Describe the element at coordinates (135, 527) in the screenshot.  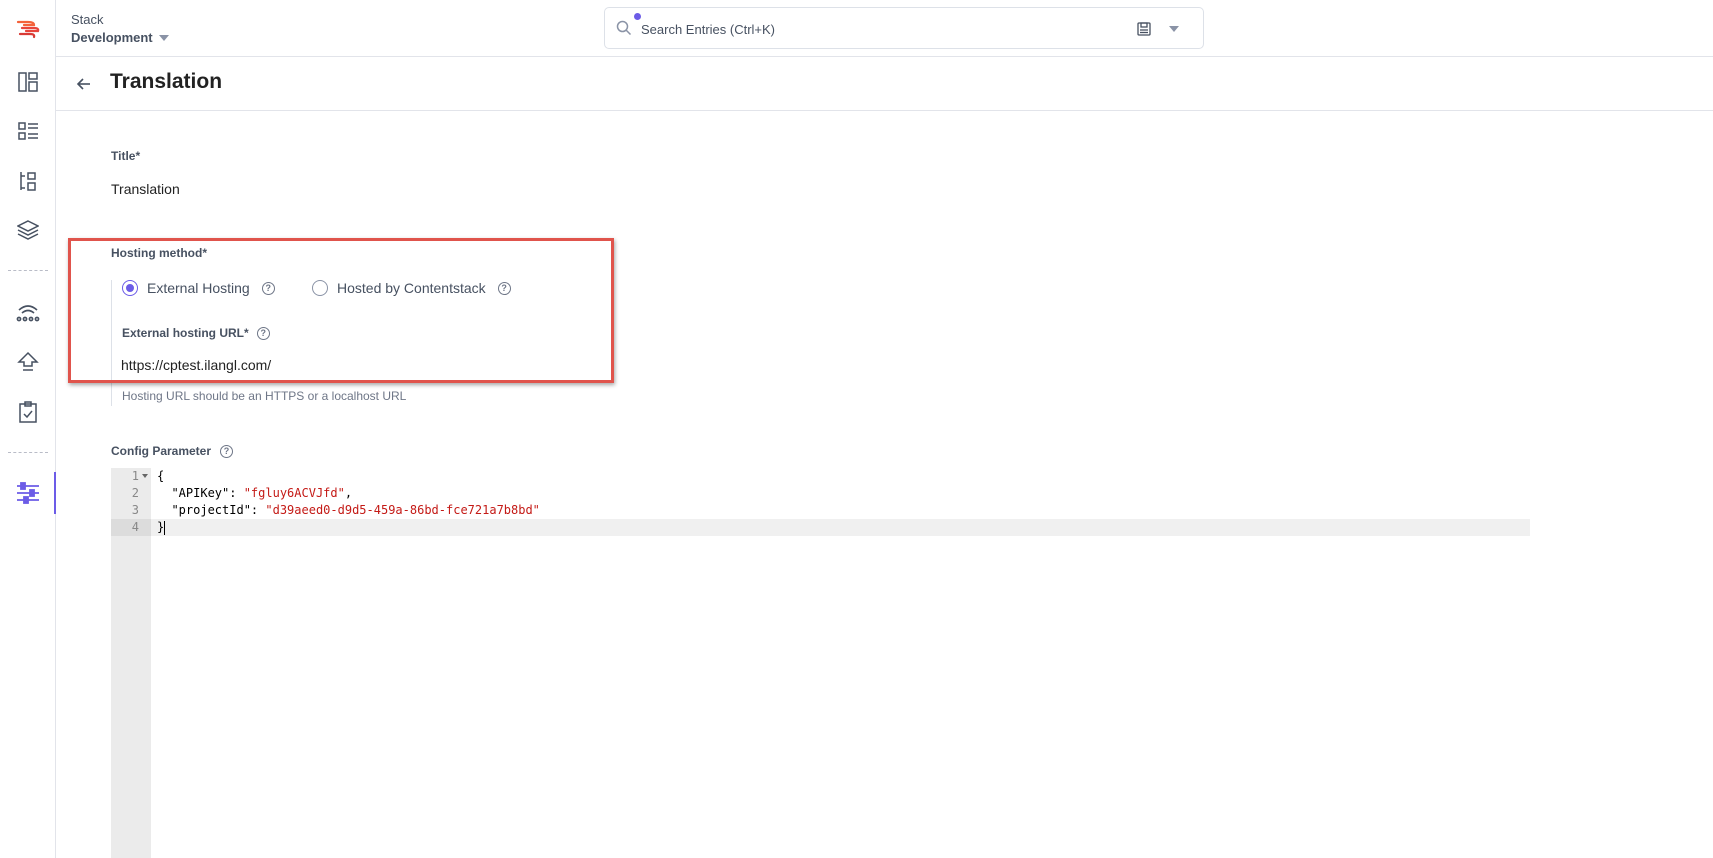
I see `line-number: 4` at that location.